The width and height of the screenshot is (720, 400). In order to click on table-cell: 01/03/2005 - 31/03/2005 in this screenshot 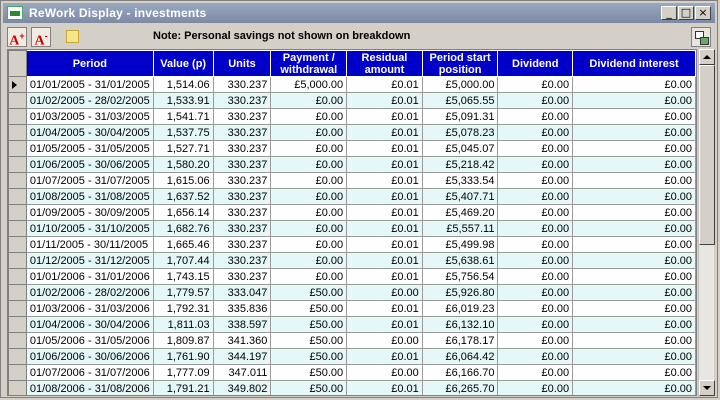, I will do `click(89, 116)`.